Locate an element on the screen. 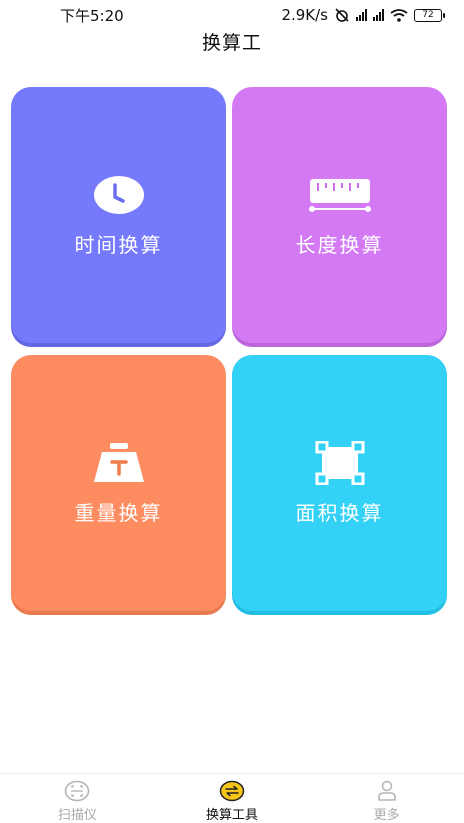 The image size is (464, 823). tile-area-conversion: 面积换算 is located at coordinates (339, 483).